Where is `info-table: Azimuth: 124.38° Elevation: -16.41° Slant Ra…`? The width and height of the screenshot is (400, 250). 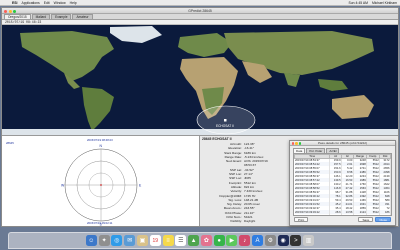
info-table: Azimuth: 124.38° Elevation: -16.41° Slant Ra… is located at coordinates (242, 183).